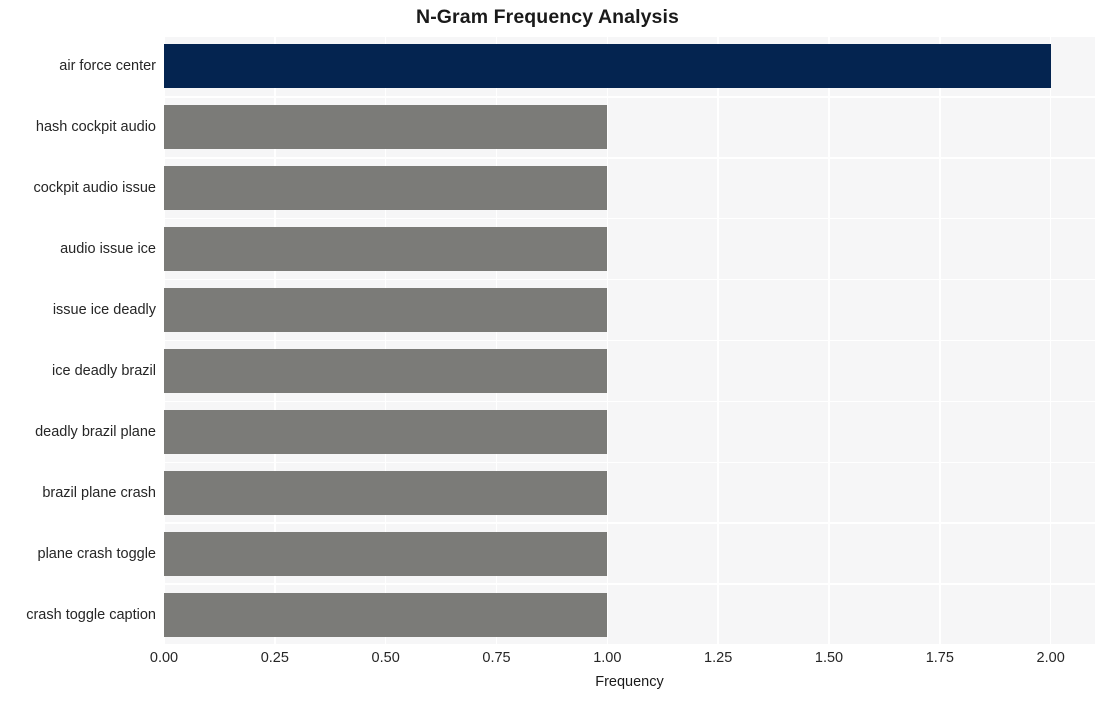 The width and height of the screenshot is (1103, 701). Describe the element at coordinates (1050, 658) in the screenshot. I see `x-axis-tick-label: 2.00` at that location.